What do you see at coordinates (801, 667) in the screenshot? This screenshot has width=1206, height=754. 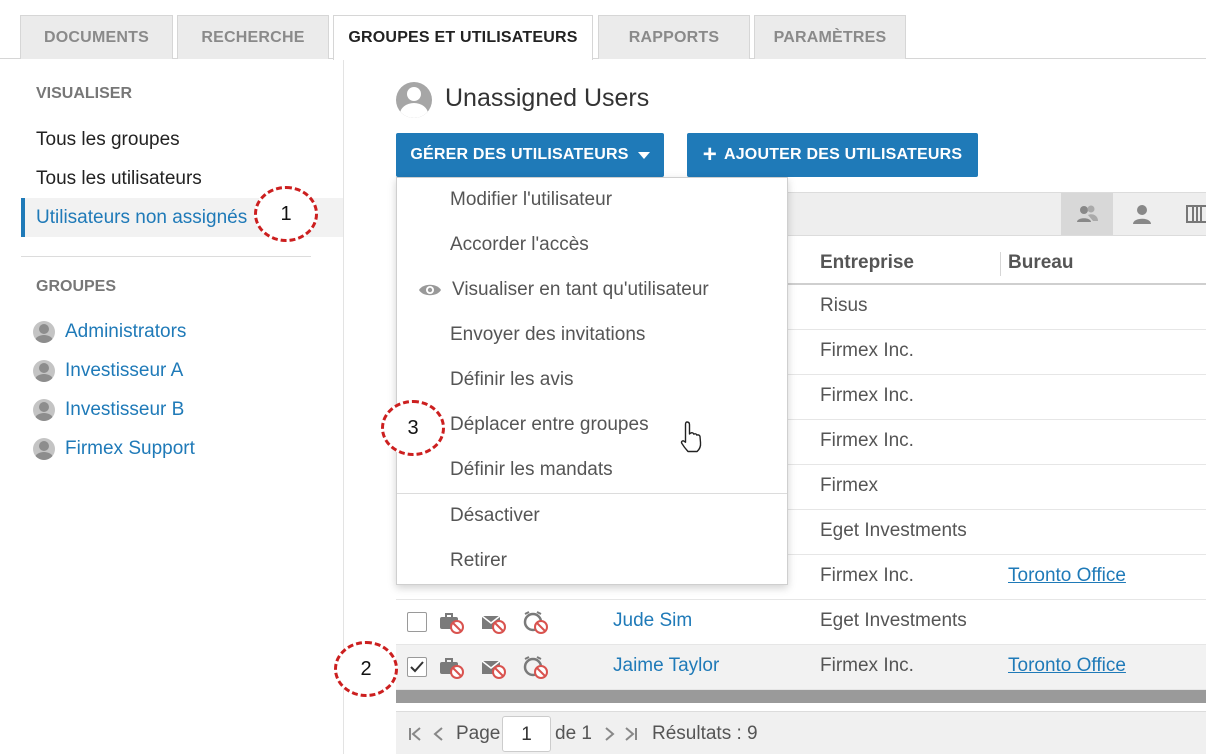 I see `table-row: Jaime Taylor Firmex Inc. Toronto Office` at bounding box center [801, 667].